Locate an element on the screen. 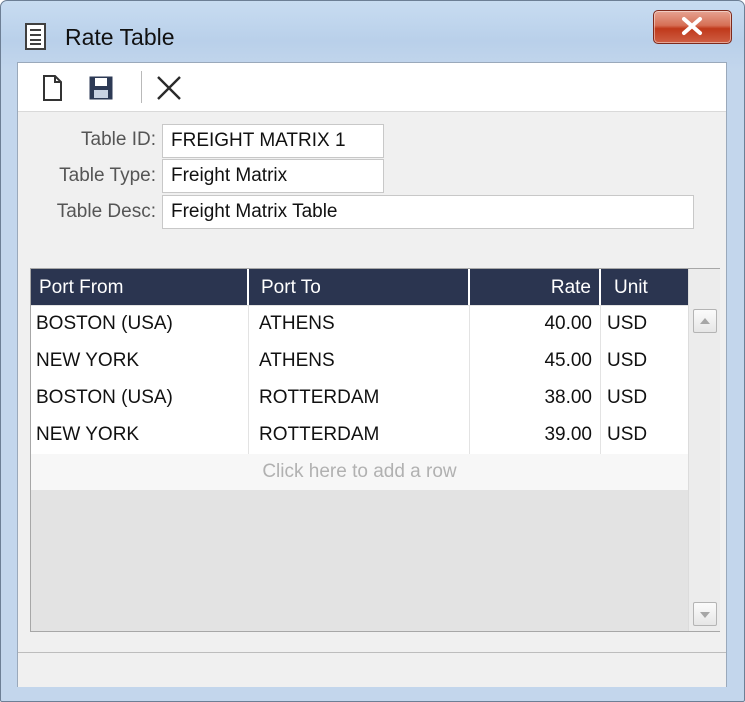 The width and height of the screenshot is (745, 702). rate-cell: 40.00 is located at coordinates (535, 324).